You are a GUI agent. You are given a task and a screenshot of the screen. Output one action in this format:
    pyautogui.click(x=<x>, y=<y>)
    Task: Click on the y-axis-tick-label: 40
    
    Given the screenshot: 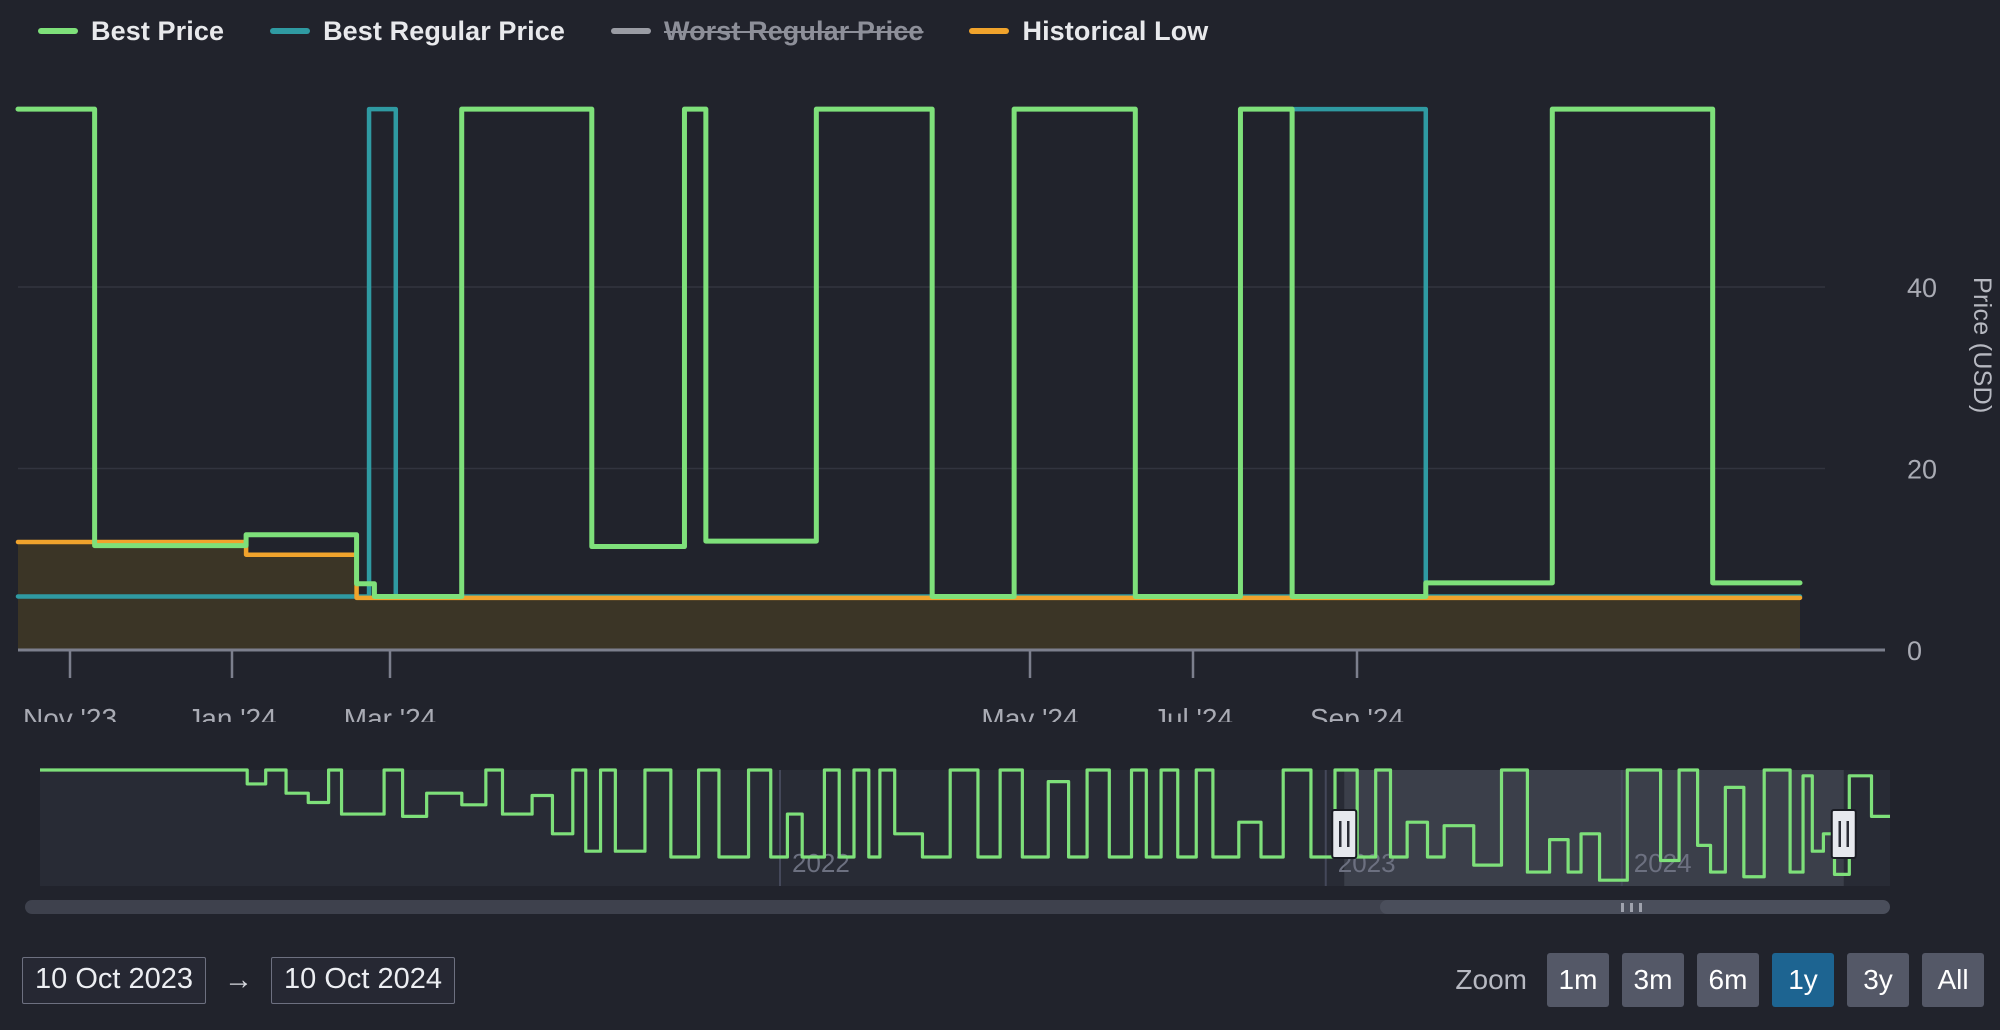 What is the action you would take?
    pyautogui.click(x=1922, y=288)
    